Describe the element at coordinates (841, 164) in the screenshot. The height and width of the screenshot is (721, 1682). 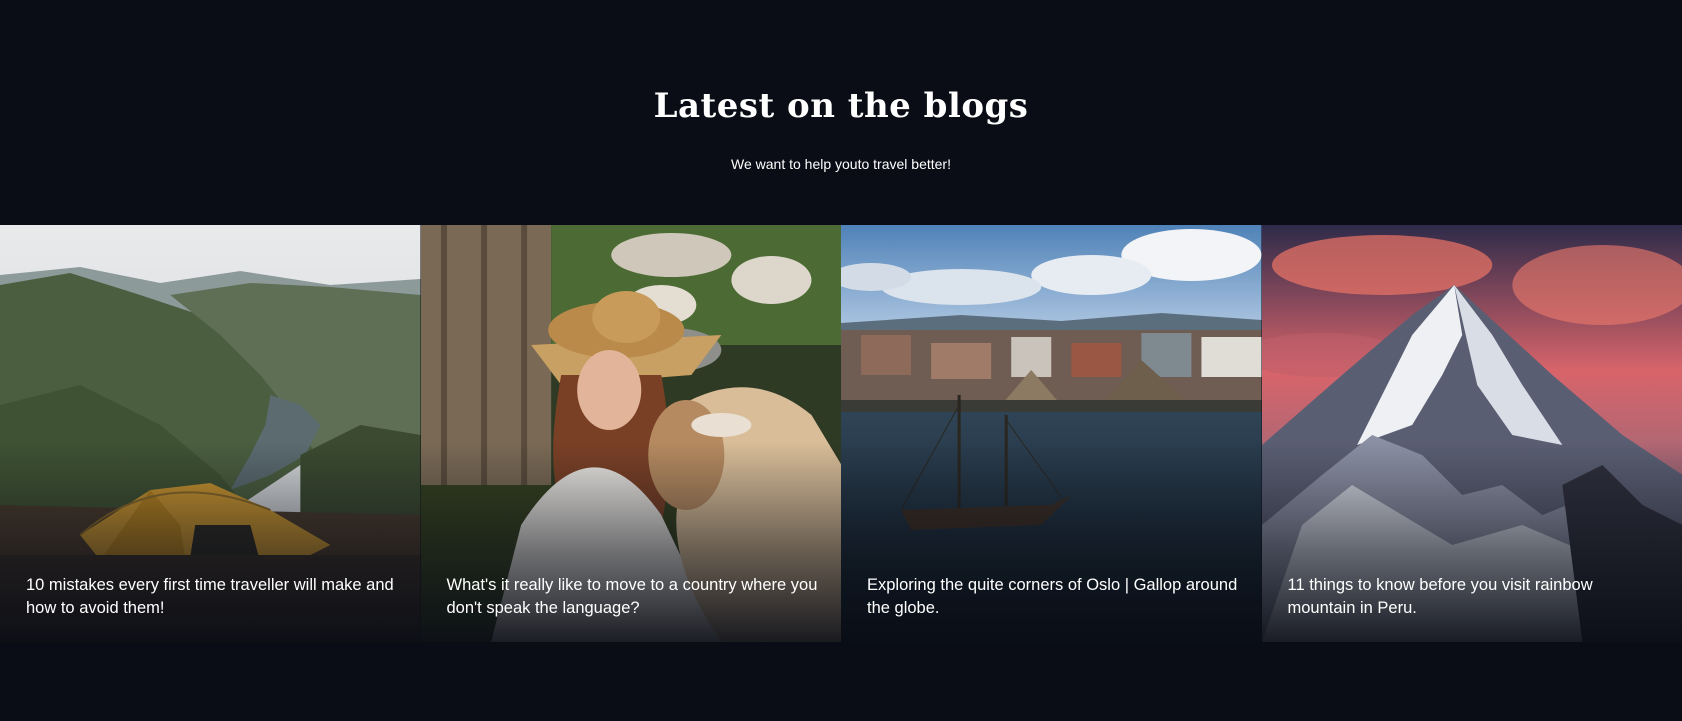
I see `section-subtitle: We want to help youto travel better!` at that location.